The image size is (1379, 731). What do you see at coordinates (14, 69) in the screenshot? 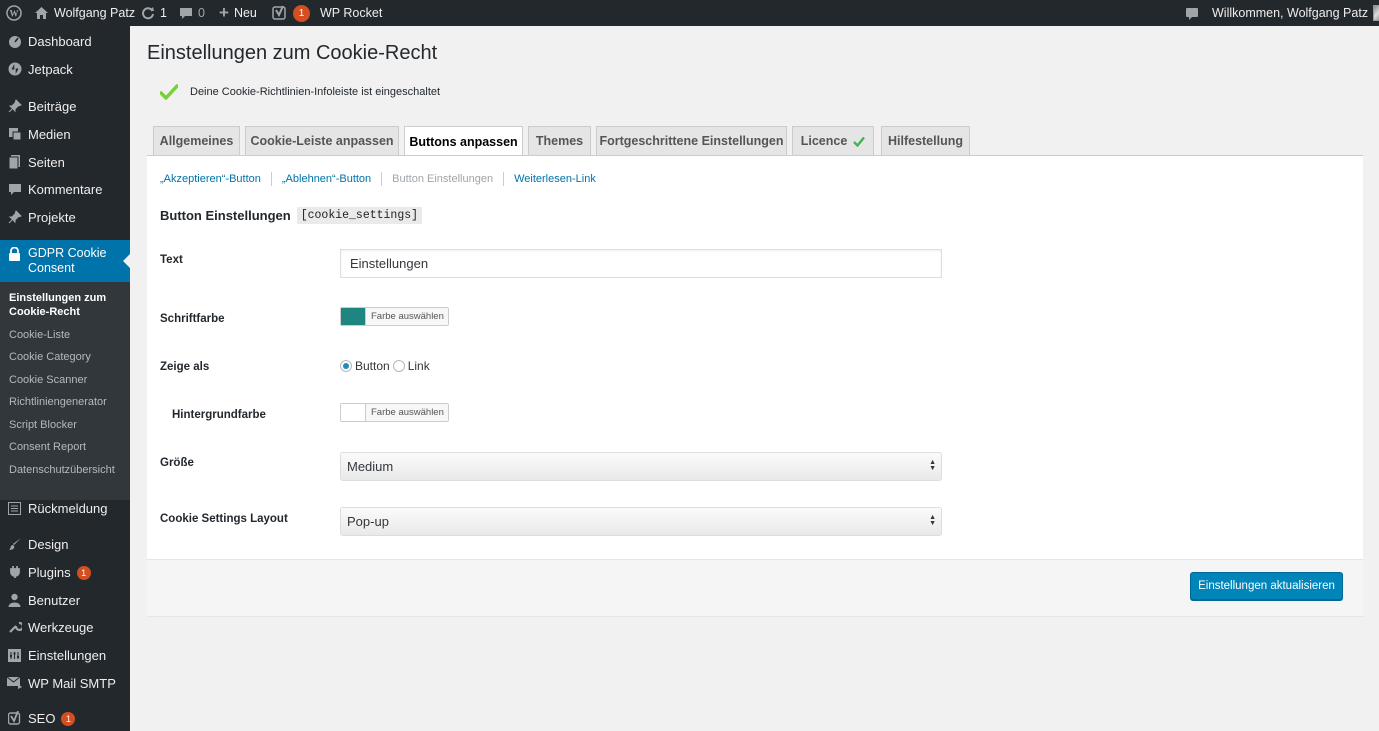
I see `jetpack-icon` at bounding box center [14, 69].